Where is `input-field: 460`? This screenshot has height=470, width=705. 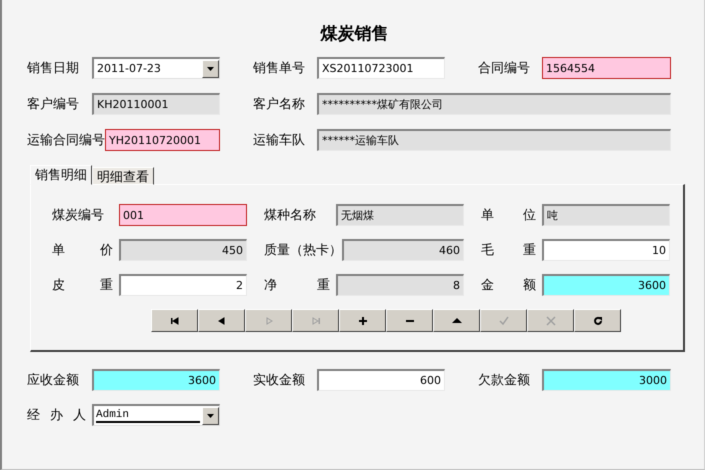 input-field: 460 is located at coordinates (403, 250).